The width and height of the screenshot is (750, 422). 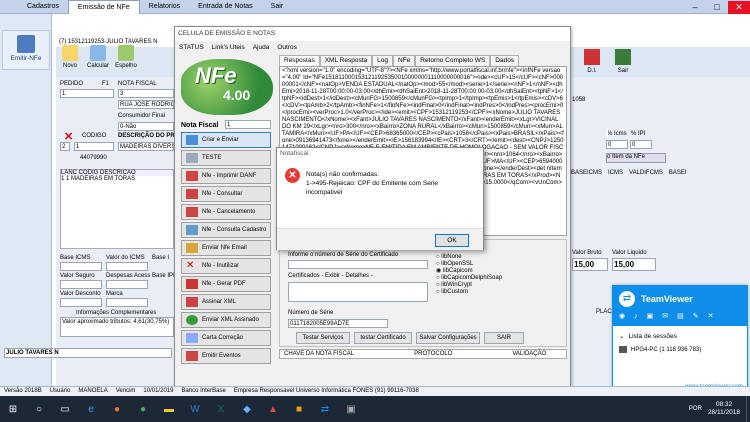 I want to click on consumidor-field: 0-Não, so click(x=146, y=126).